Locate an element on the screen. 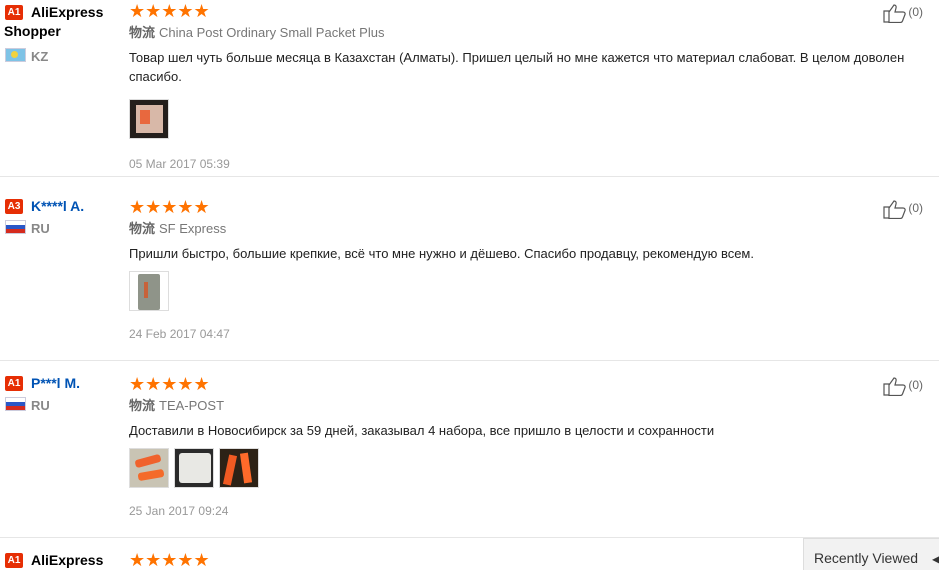  logistics-carrier: TEA-POST is located at coordinates (192, 405).